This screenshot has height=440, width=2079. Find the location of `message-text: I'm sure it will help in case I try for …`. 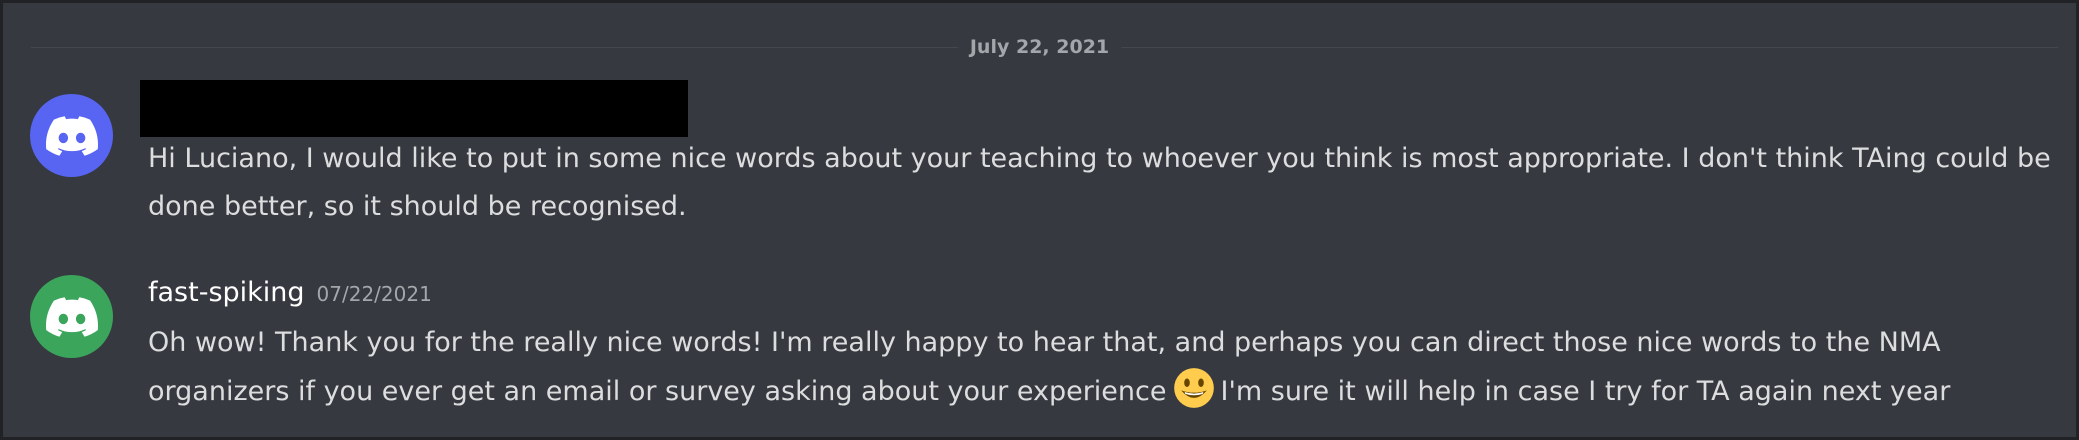

message-text: I'm sure it will help in case I try for … is located at coordinates (1585, 391).